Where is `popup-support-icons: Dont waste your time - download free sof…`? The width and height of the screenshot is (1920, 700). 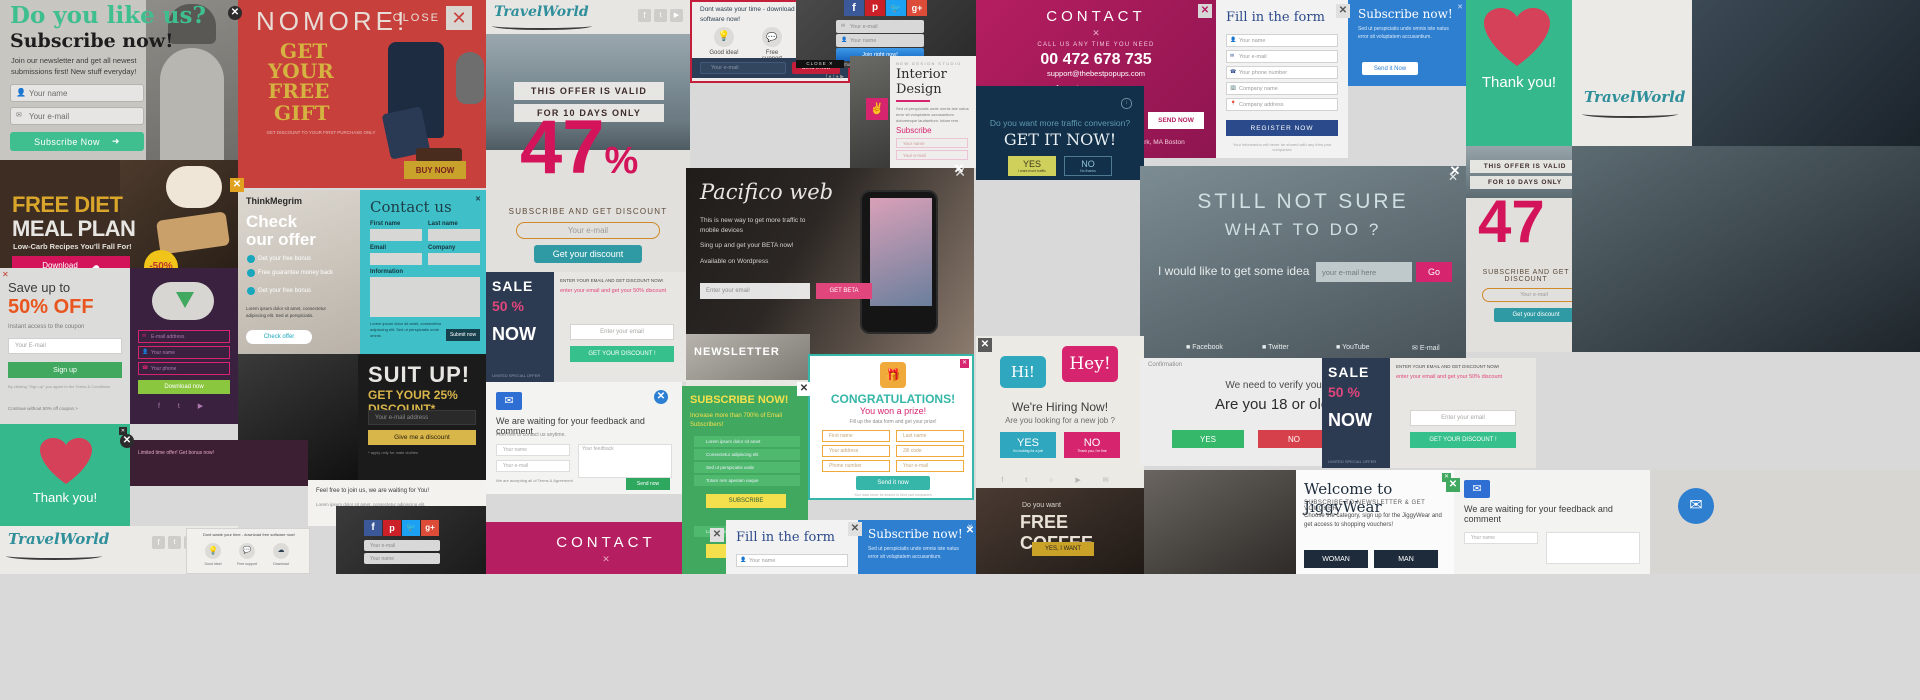 popup-support-icons: Dont waste your time - download free sof… is located at coordinates (248, 551).